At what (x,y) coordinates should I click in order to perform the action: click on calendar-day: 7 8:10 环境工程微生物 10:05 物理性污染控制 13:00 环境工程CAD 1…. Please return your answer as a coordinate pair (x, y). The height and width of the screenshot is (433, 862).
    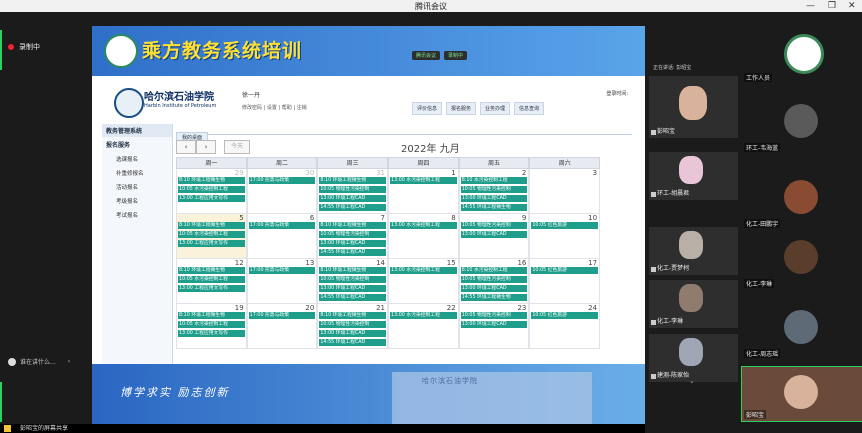
    Looking at the image, I should click on (353, 236).